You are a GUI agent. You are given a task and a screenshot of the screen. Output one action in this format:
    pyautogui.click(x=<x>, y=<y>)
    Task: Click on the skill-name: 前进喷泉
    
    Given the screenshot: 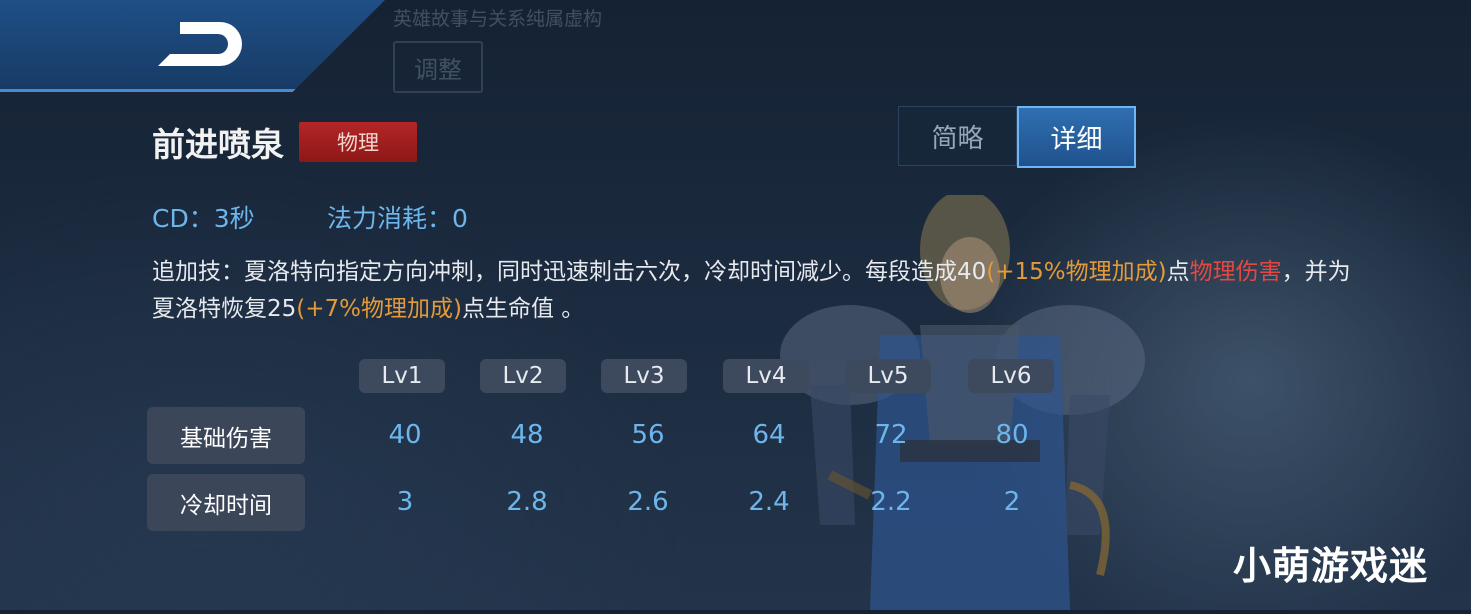 What is the action you would take?
    pyautogui.click(x=218, y=144)
    